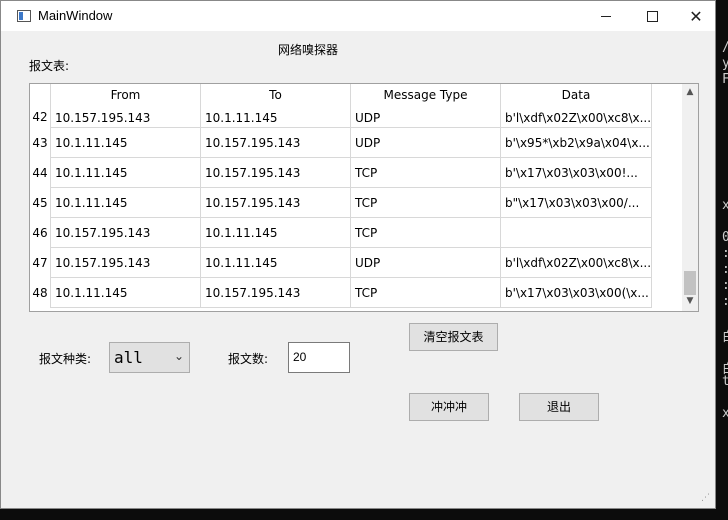  I want to click on exit-button: 退出, so click(559, 407).